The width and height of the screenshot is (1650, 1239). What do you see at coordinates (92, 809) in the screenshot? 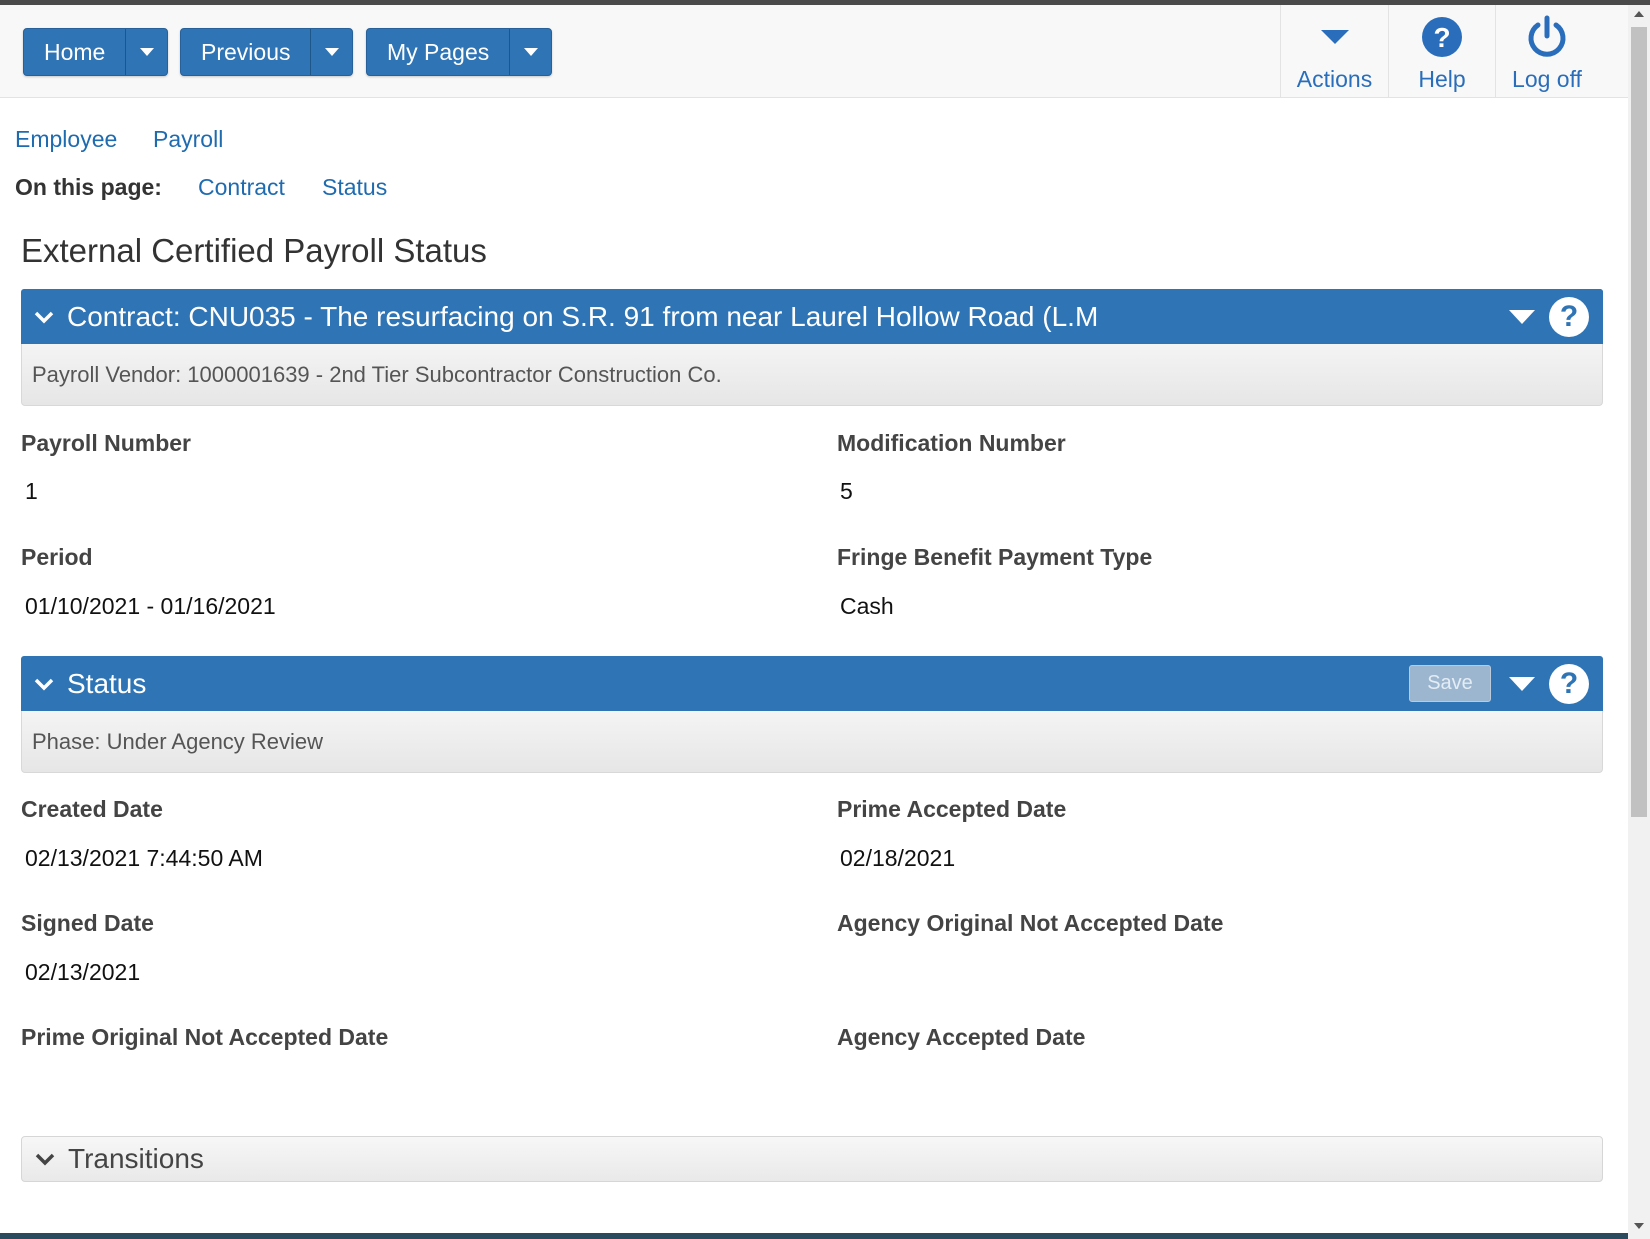
I see `created-date-label: Created Date` at bounding box center [92, 809].